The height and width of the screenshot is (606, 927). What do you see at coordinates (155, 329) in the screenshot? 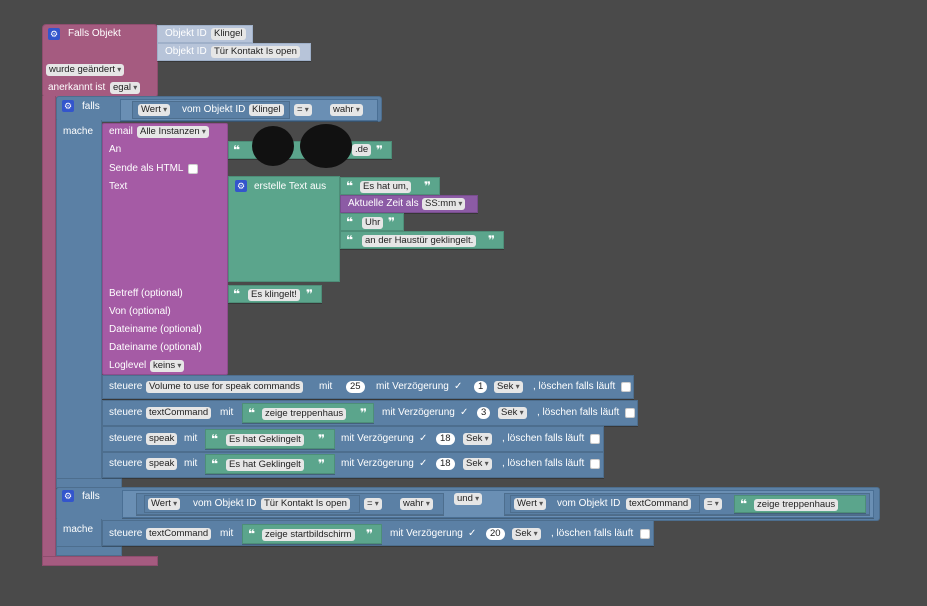
I see `filename-label-1: Dateiname (optional)` at bounding box center [155, 329].